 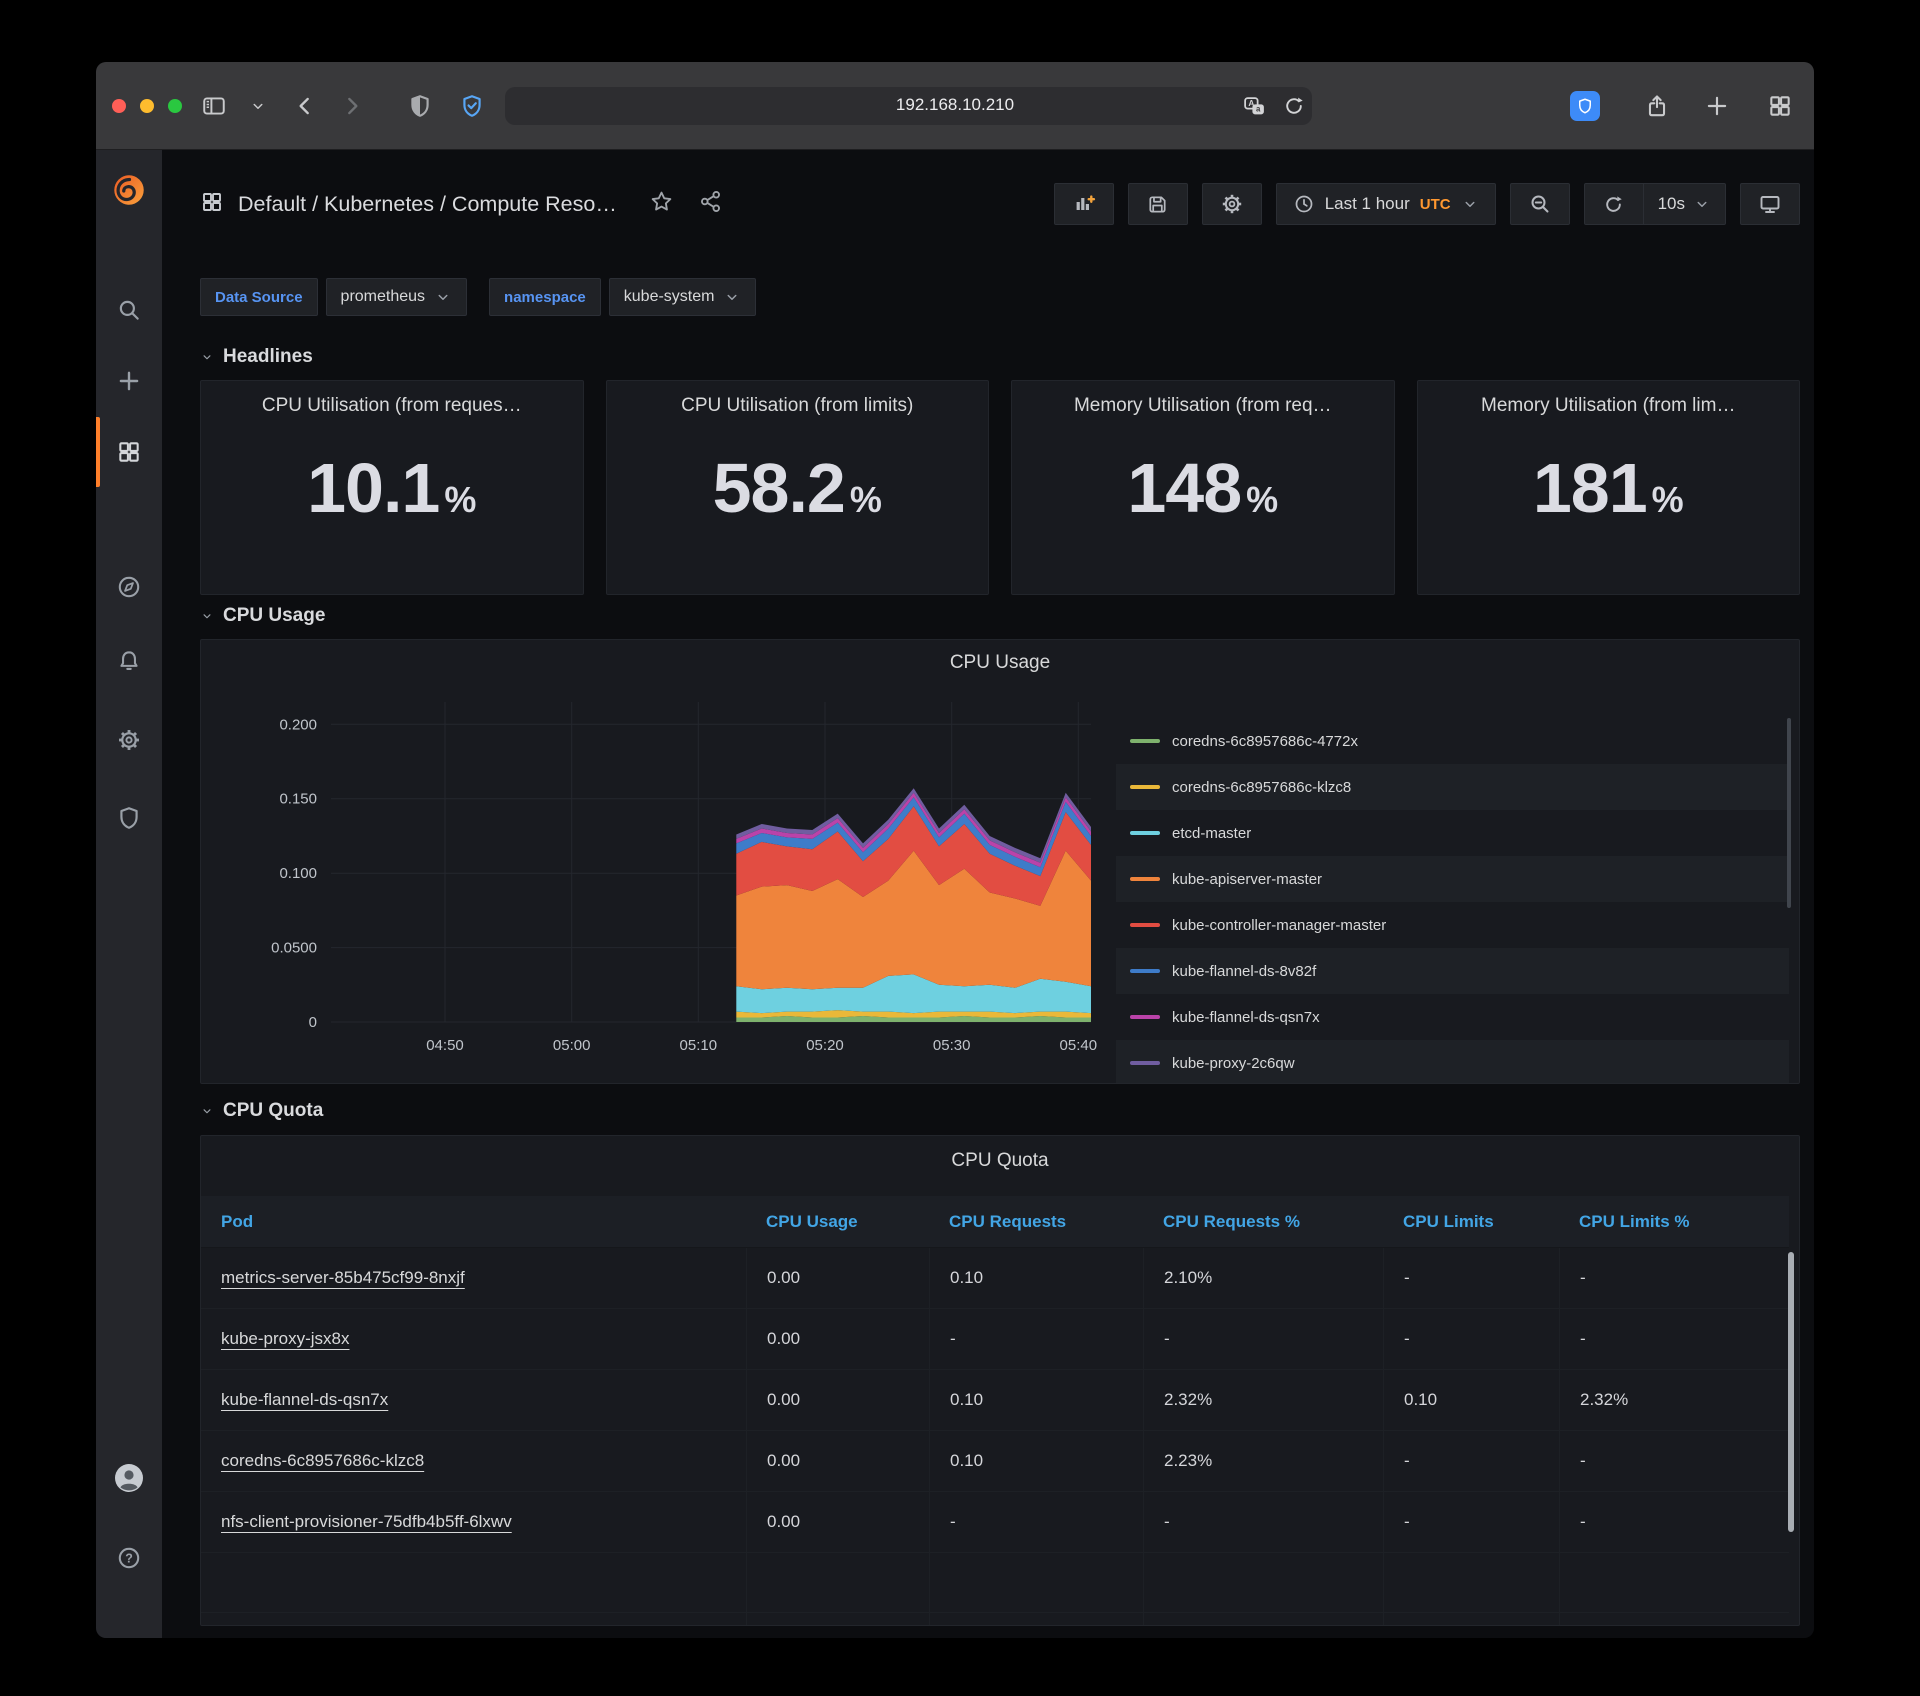 What do you see at coordinates (798, 406) in the screenshot?
I see `stat-title: CPU Utilisation (from limits)` at bounding box center [798, 406].